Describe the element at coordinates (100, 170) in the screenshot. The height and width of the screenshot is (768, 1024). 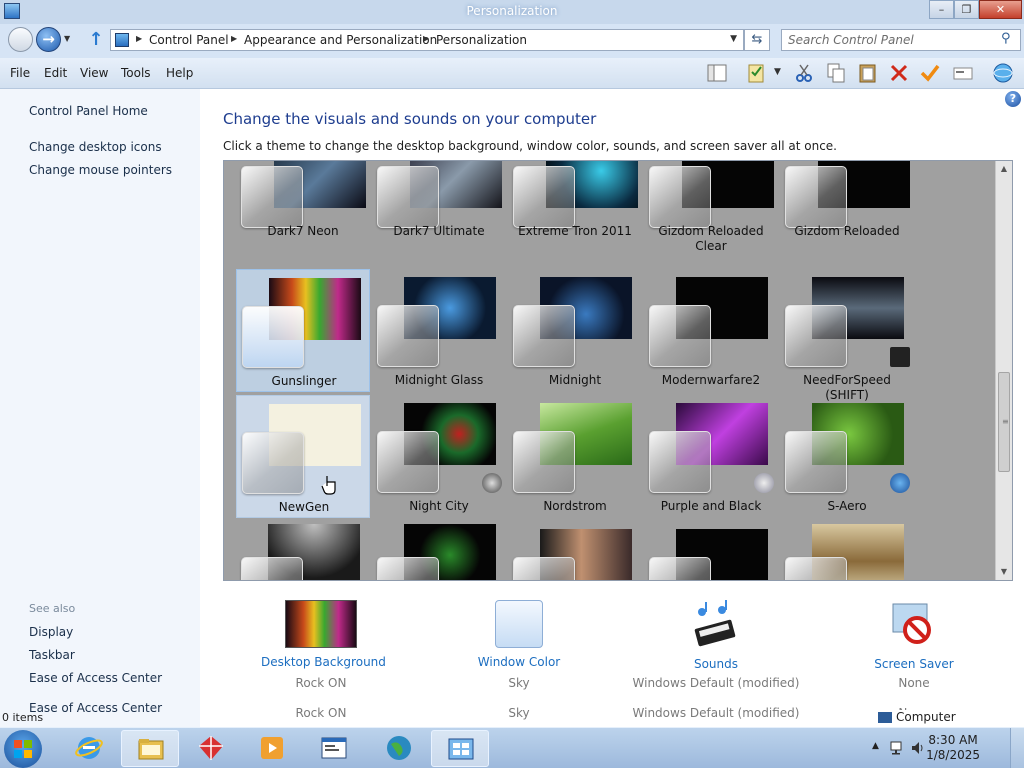
I see `change-mouse-pointers-link: Change mouse pointers` at that location.